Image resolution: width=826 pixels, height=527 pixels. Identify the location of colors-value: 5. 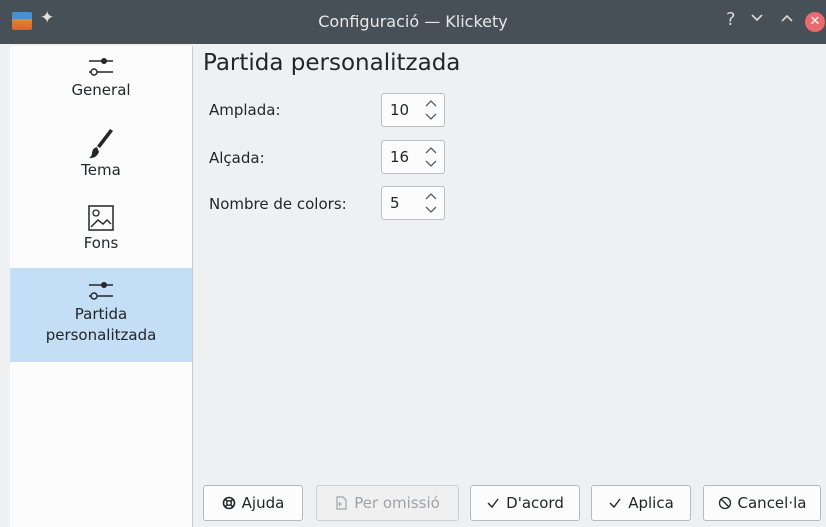
(395, 203).